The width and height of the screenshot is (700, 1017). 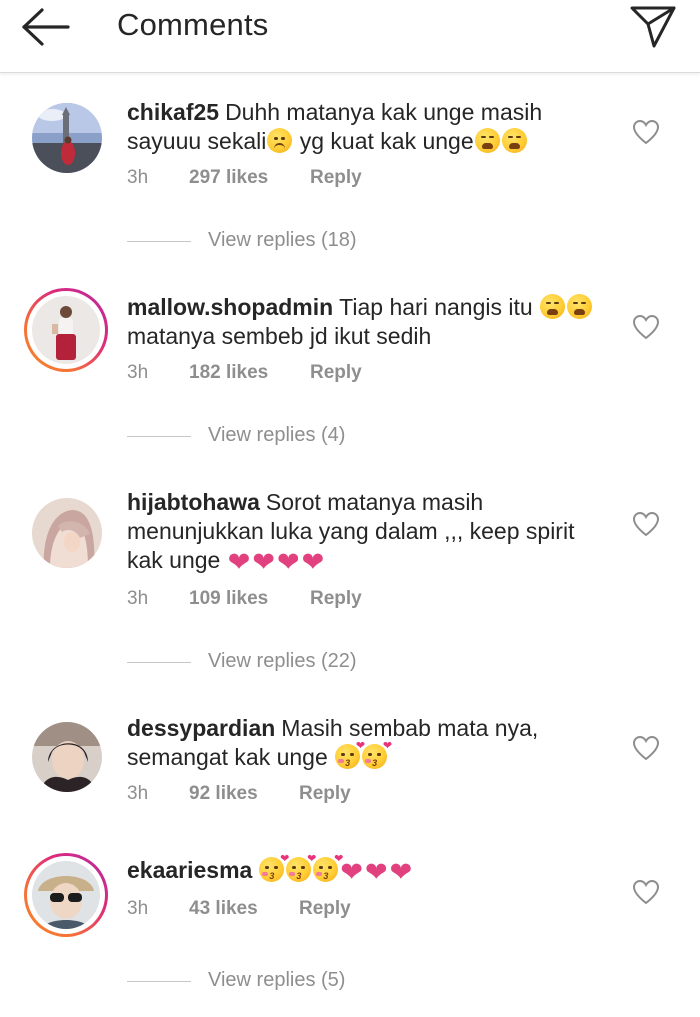 I want to click on view-replies-button: View replies (22), so click(x=277, y=662).